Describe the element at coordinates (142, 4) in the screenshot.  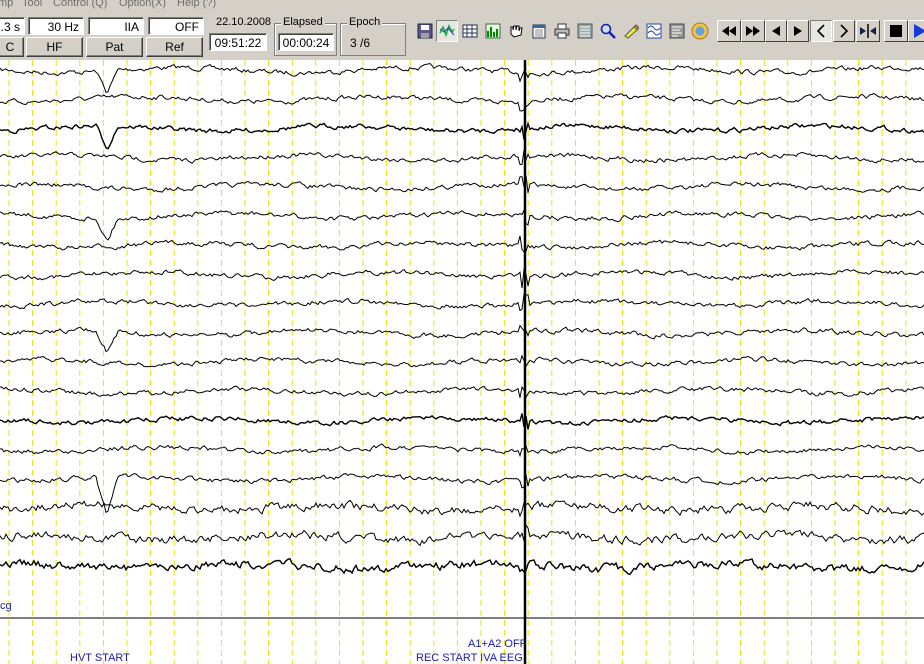
I see `menu-item-option: Option(X)` at that location.